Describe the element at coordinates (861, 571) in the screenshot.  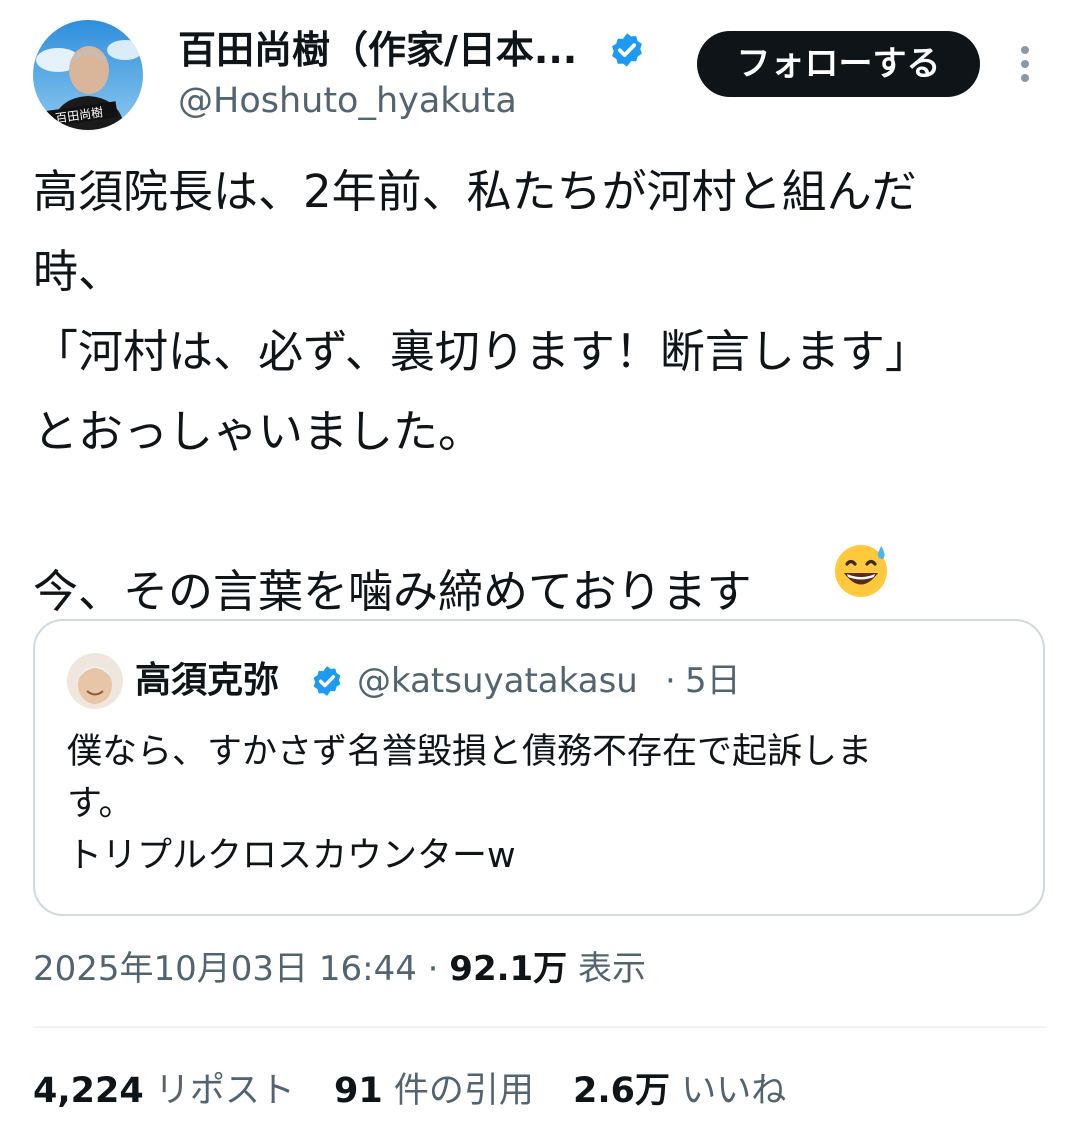
I see `grinning-face-with-sweat-icon` at that location.